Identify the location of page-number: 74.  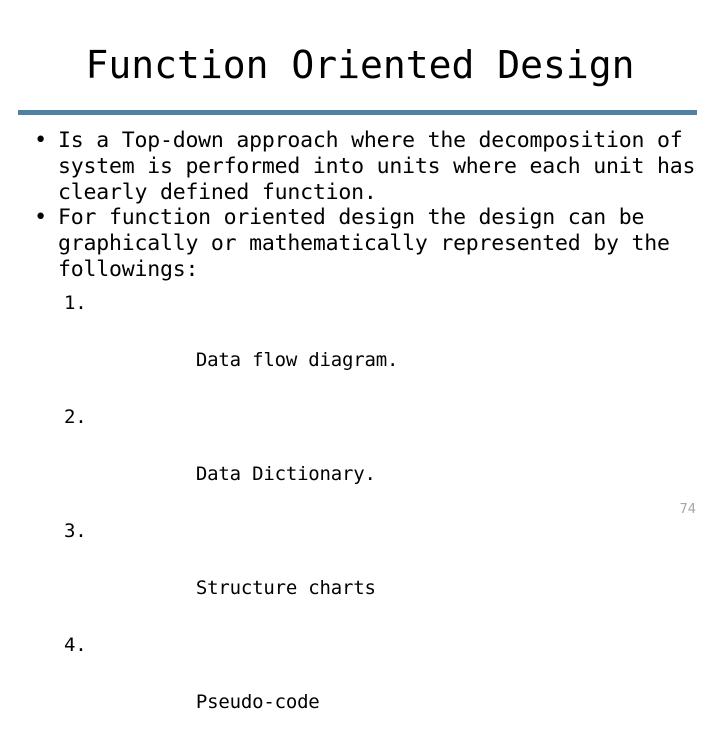
(687, 509).